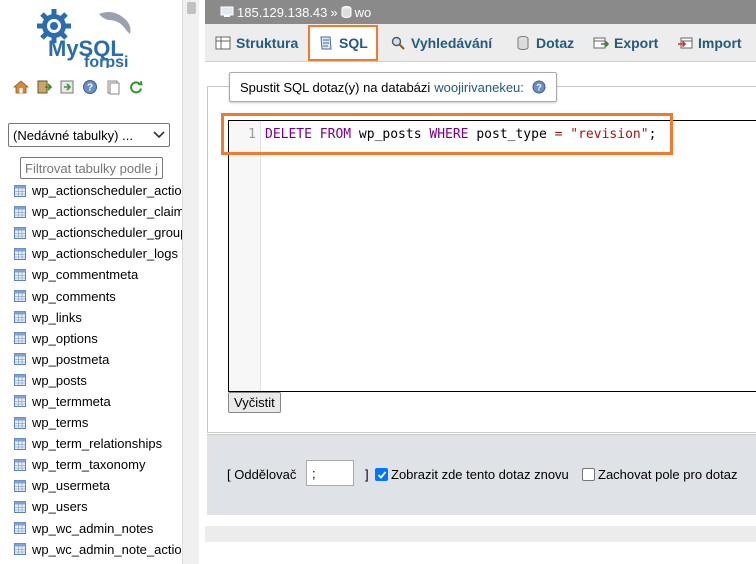 The width and height of the screenshot is (756, 564). I want to click on sidebar-table-item: wp_options, so click(98, 338).